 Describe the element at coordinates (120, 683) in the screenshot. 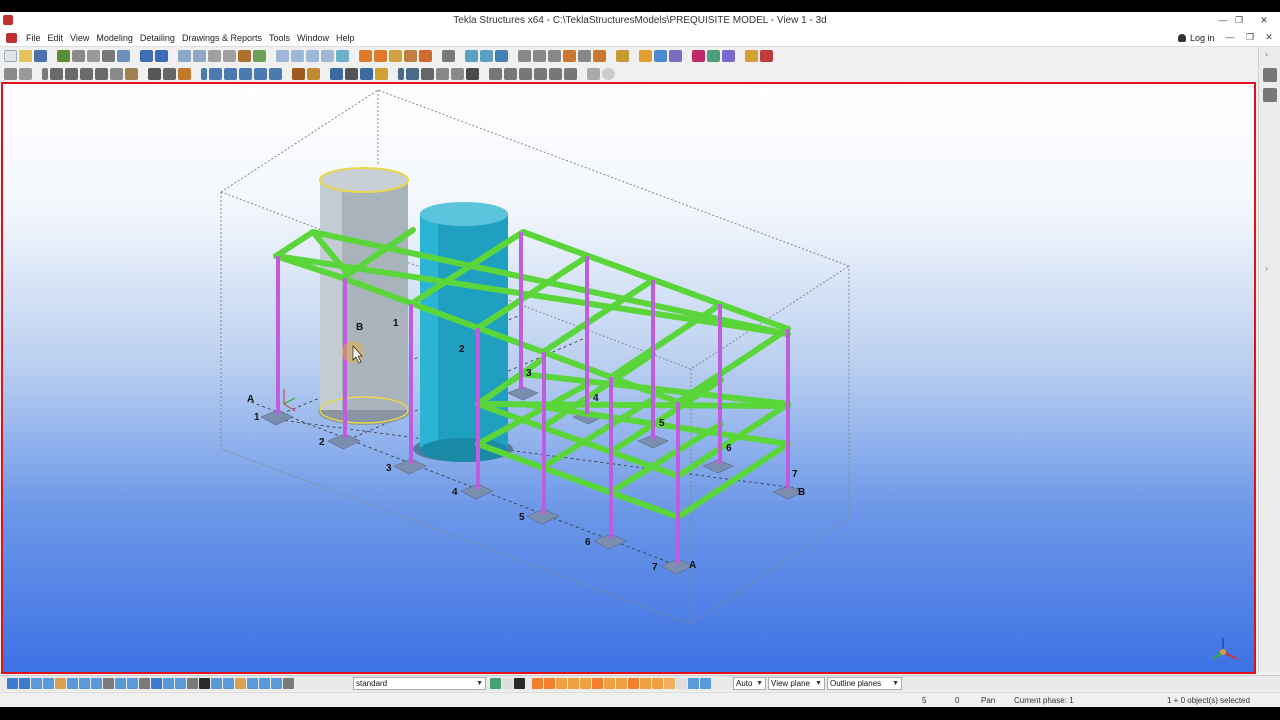

I see `select-reference-icon` at that location.